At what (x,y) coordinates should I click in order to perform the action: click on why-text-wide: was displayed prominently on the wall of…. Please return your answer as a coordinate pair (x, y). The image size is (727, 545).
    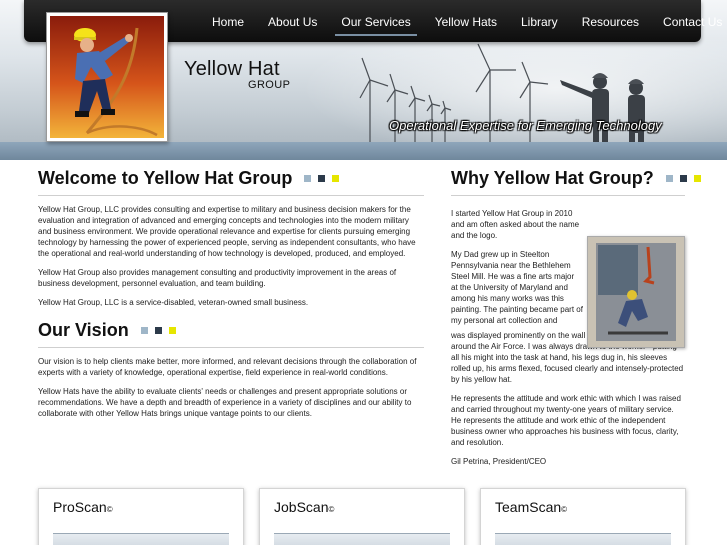
    Looking at the image, I should click on (568, 398).